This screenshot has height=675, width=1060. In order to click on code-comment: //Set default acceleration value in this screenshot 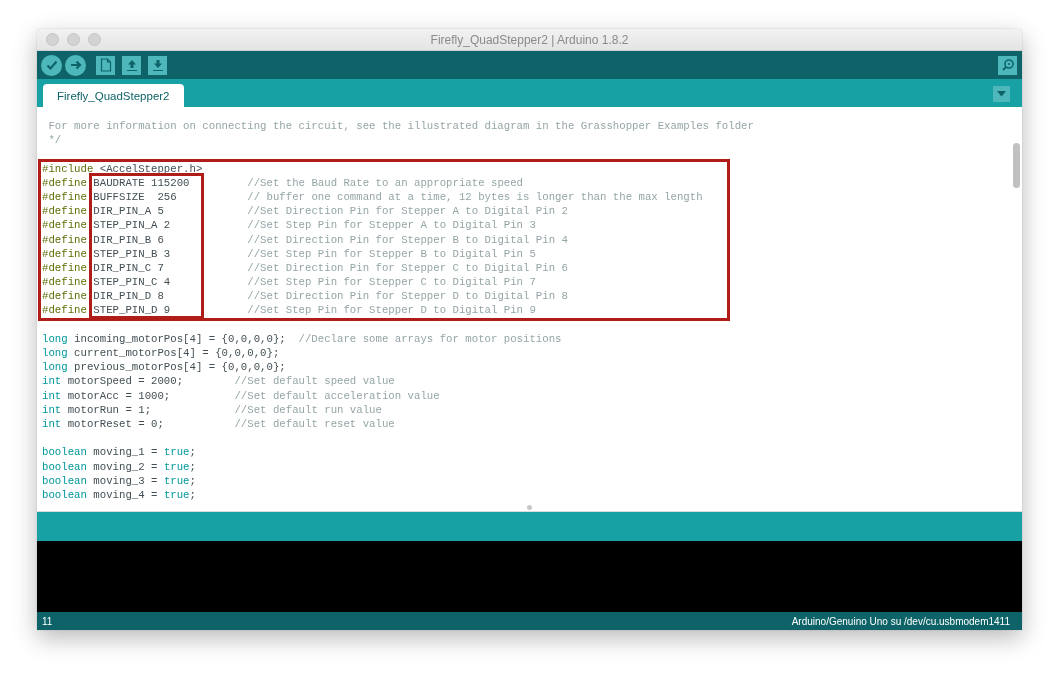, I will do `click(337, 395)`.